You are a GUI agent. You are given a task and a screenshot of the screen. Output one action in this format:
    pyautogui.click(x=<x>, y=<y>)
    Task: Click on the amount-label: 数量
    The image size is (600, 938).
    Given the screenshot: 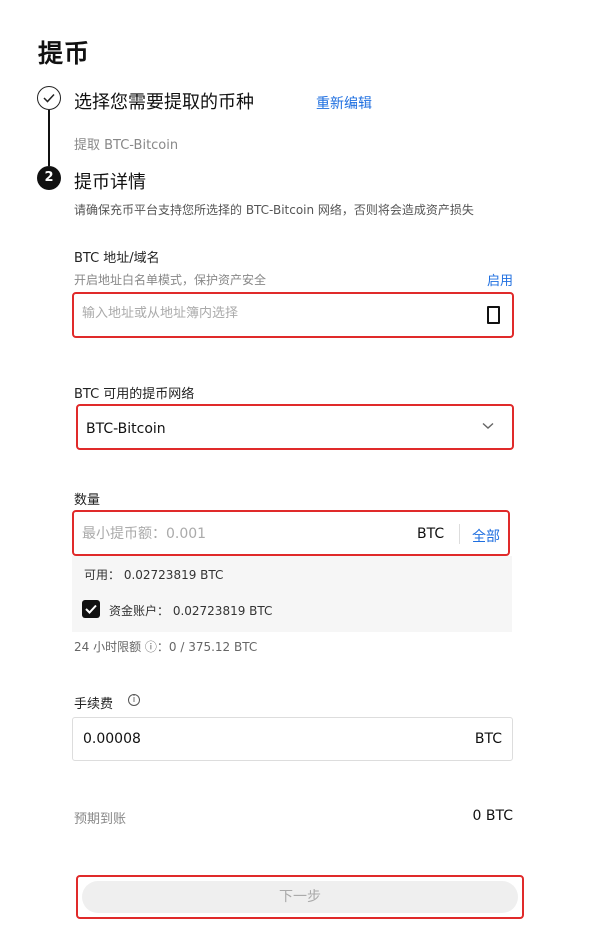 What is the action you would take?
    pyautogui.click(x=87, y=500)
    